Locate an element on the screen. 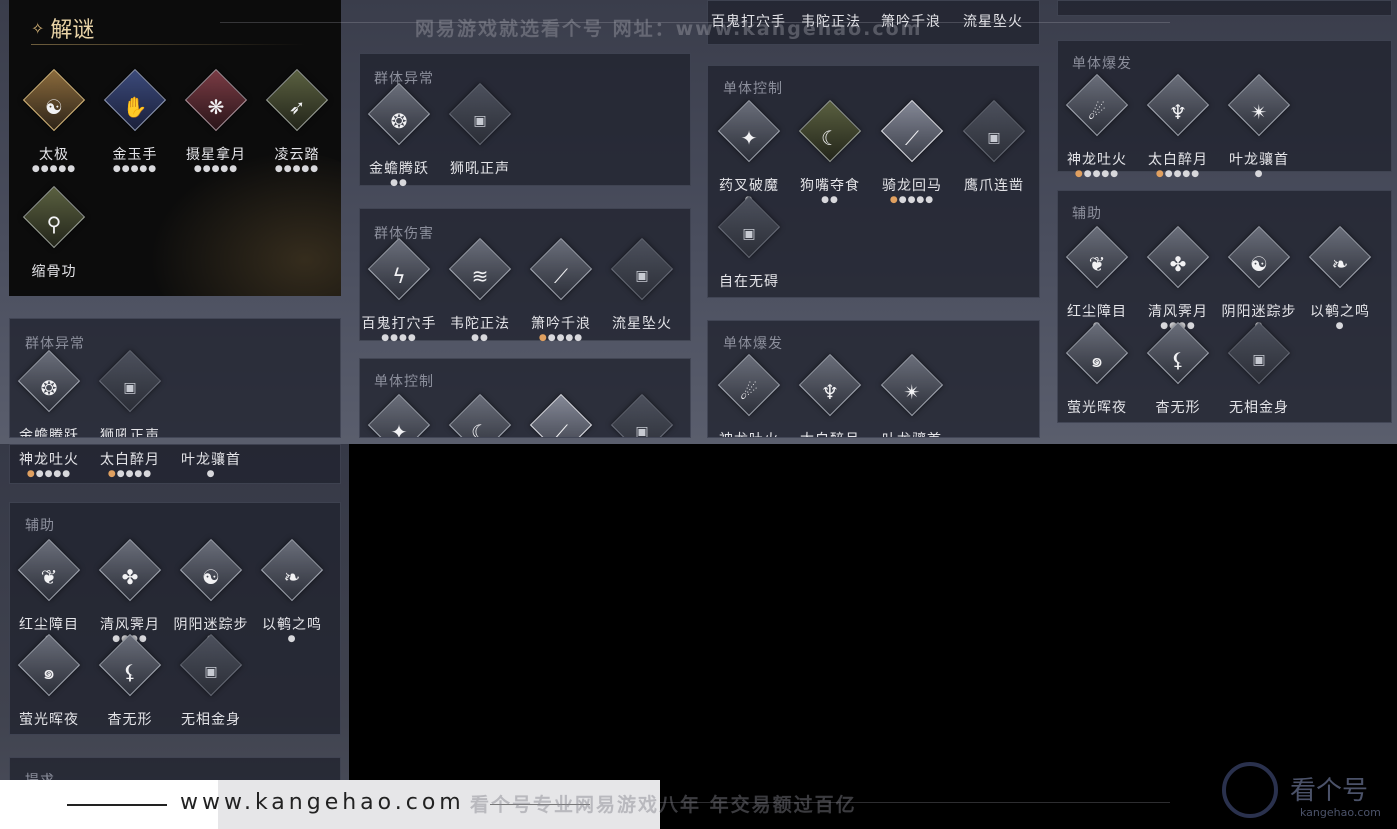 This screenshot has width=1397, height=829. skill-partial: ▣ is located at coordinates (642, 415).